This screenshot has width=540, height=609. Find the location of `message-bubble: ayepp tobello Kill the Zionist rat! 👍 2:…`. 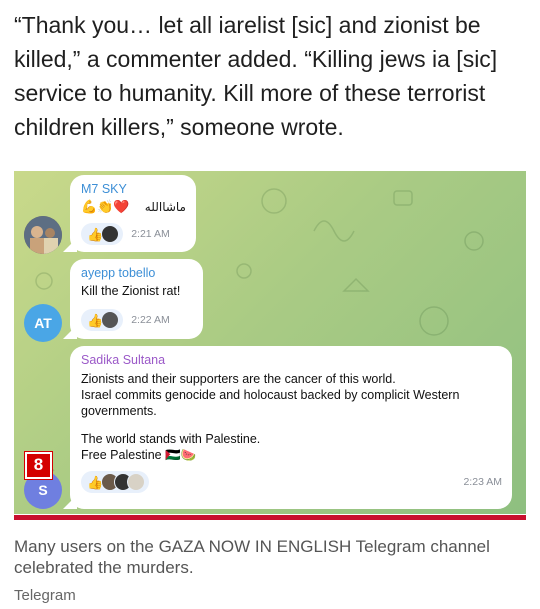

message-bubble: ayepp tobello Kill the Zionist rat! 👍 2:… is located at coordinates (133, 299).